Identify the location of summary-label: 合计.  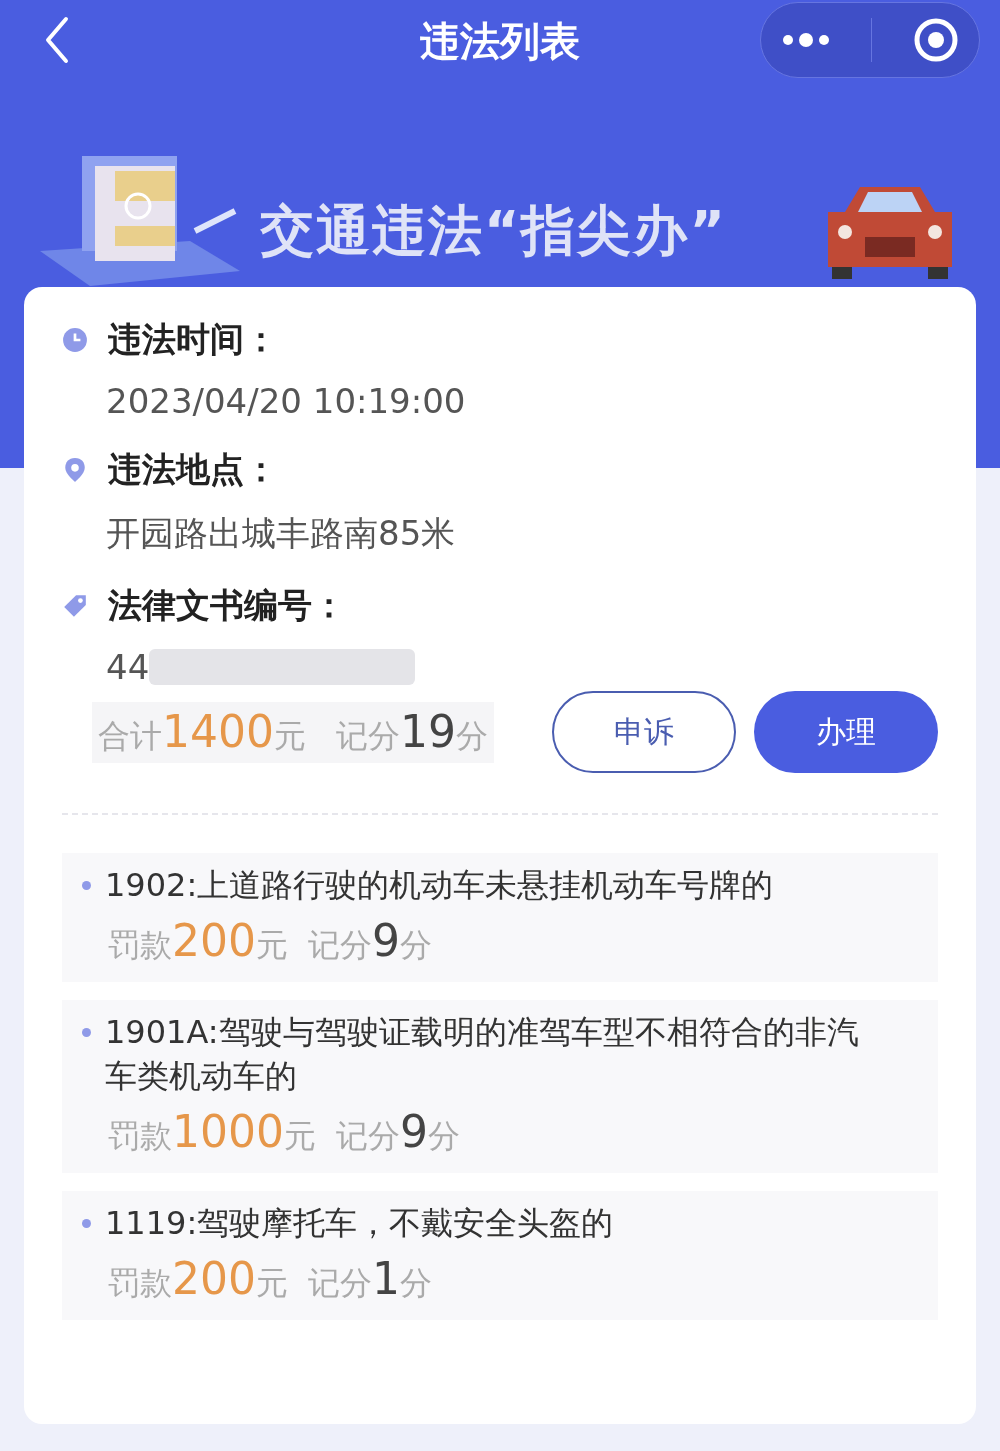
(130, 736).